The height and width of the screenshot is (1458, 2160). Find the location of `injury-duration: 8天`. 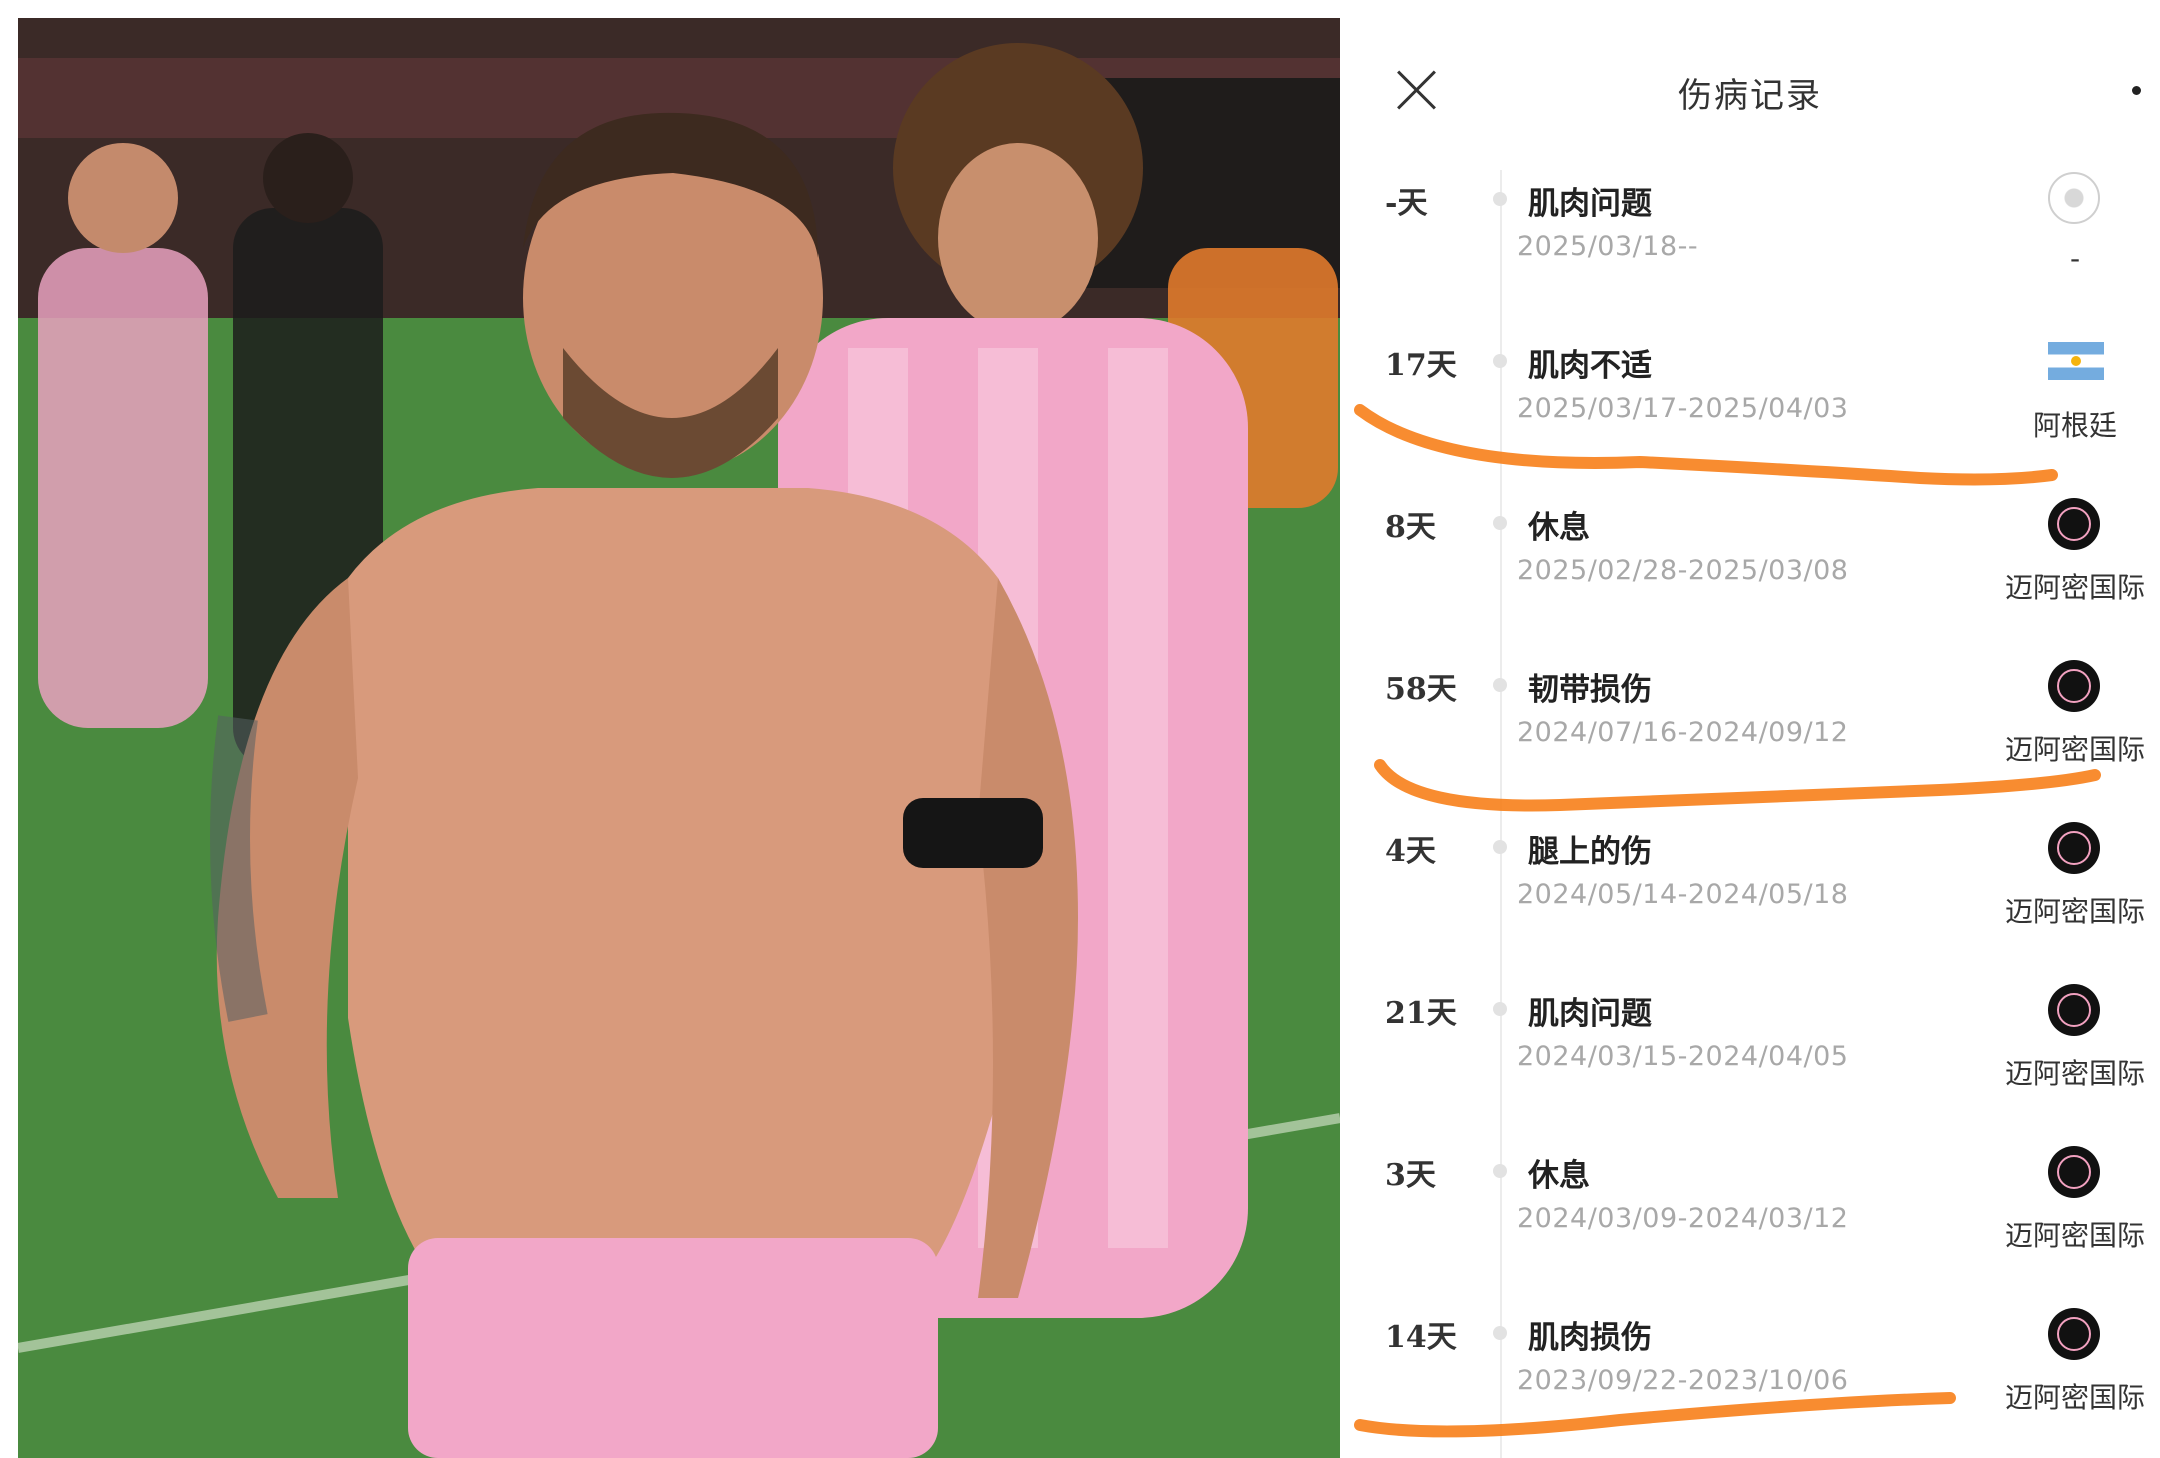

injury-duration: 8天 is located at coordinates (1410, 527).